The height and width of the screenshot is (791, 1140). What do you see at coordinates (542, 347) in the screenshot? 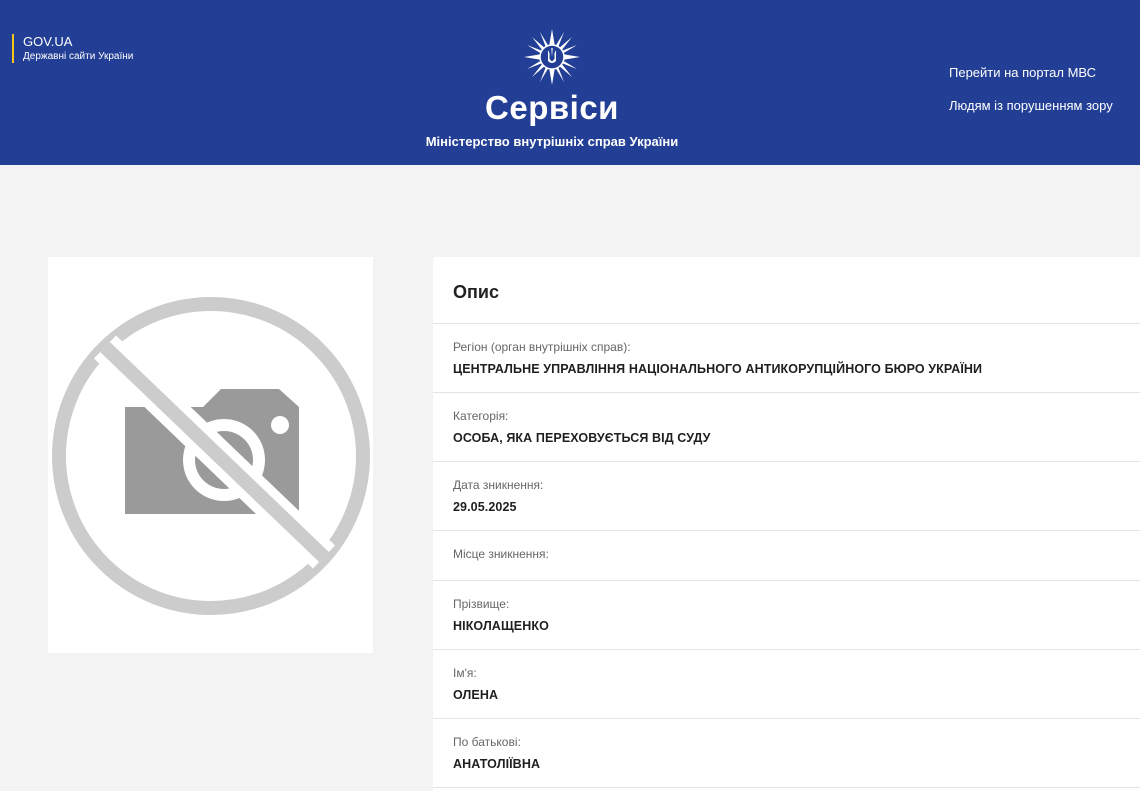
I see `detail-label: Регіон (орган внутрішніх справ):` at bounding box center [542, 347].